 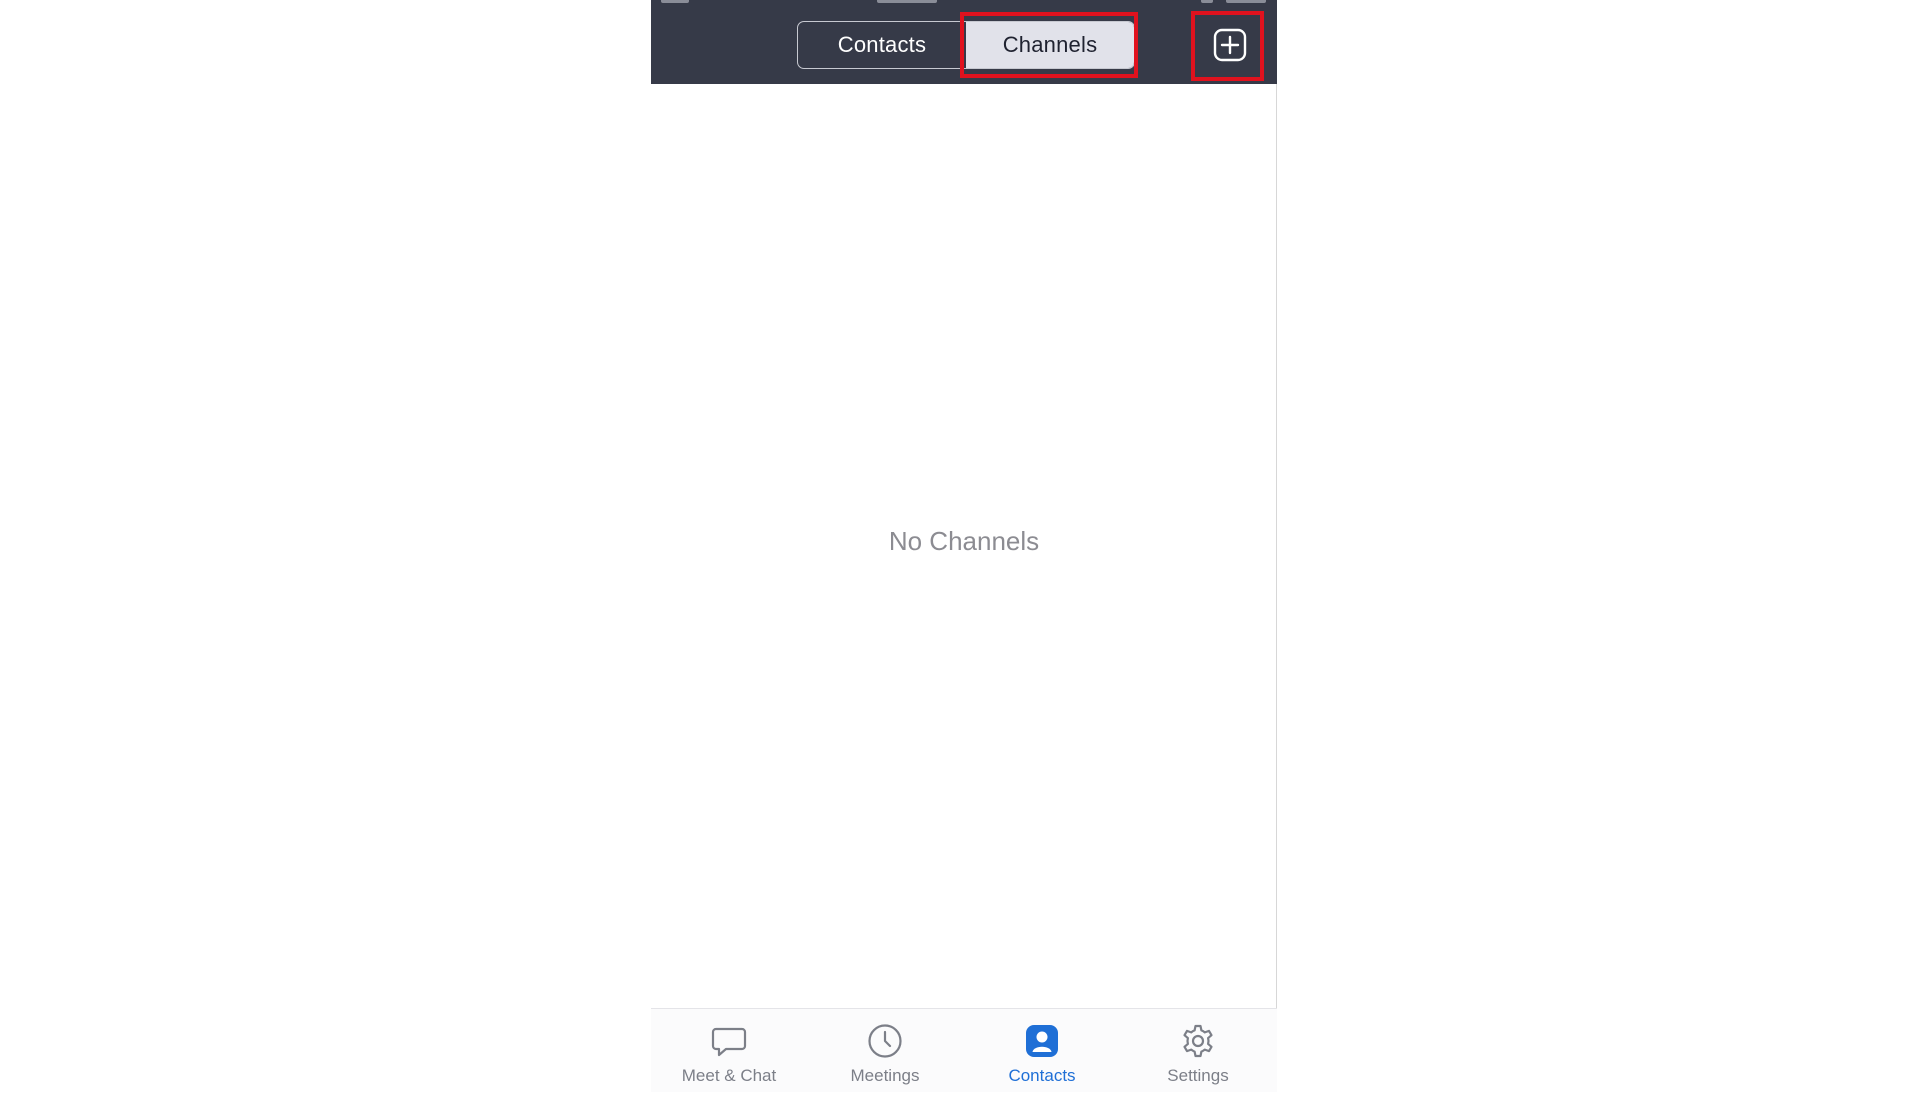 I want to click on clock-icon, so click(x=885, y=1041).